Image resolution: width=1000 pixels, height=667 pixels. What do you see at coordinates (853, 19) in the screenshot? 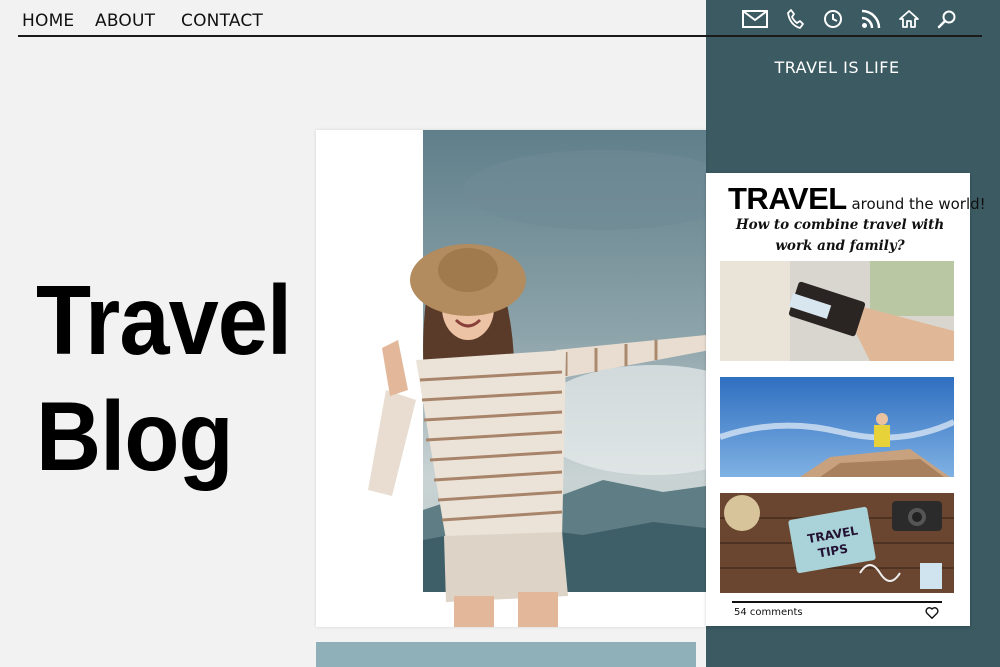
I see `icon-bar` at bounding box center [853, 19].